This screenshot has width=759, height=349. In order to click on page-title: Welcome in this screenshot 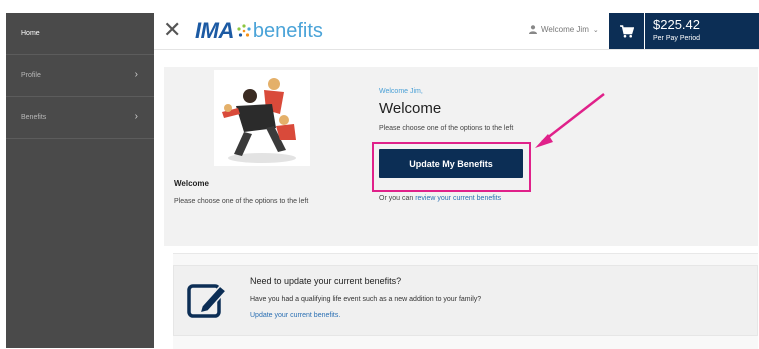, I will do `click(410, 108)`.